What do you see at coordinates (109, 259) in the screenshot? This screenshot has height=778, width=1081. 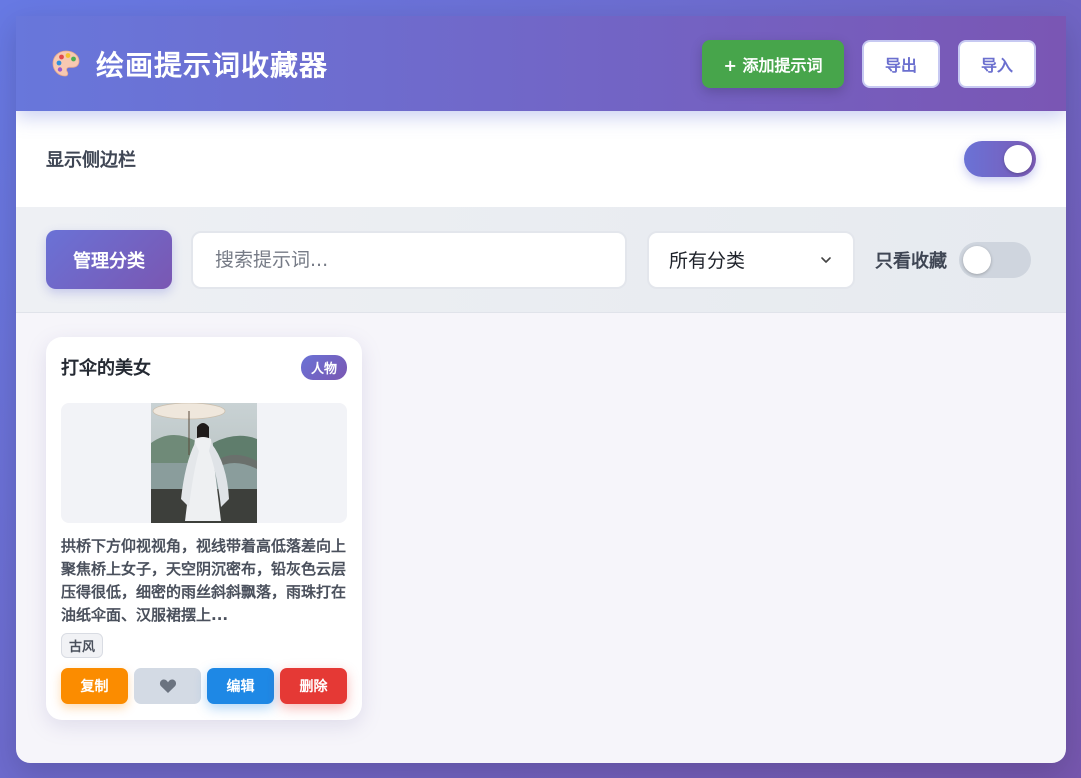 I see `manage-categories-button: 管理分类` at bounding box center [109, 259].